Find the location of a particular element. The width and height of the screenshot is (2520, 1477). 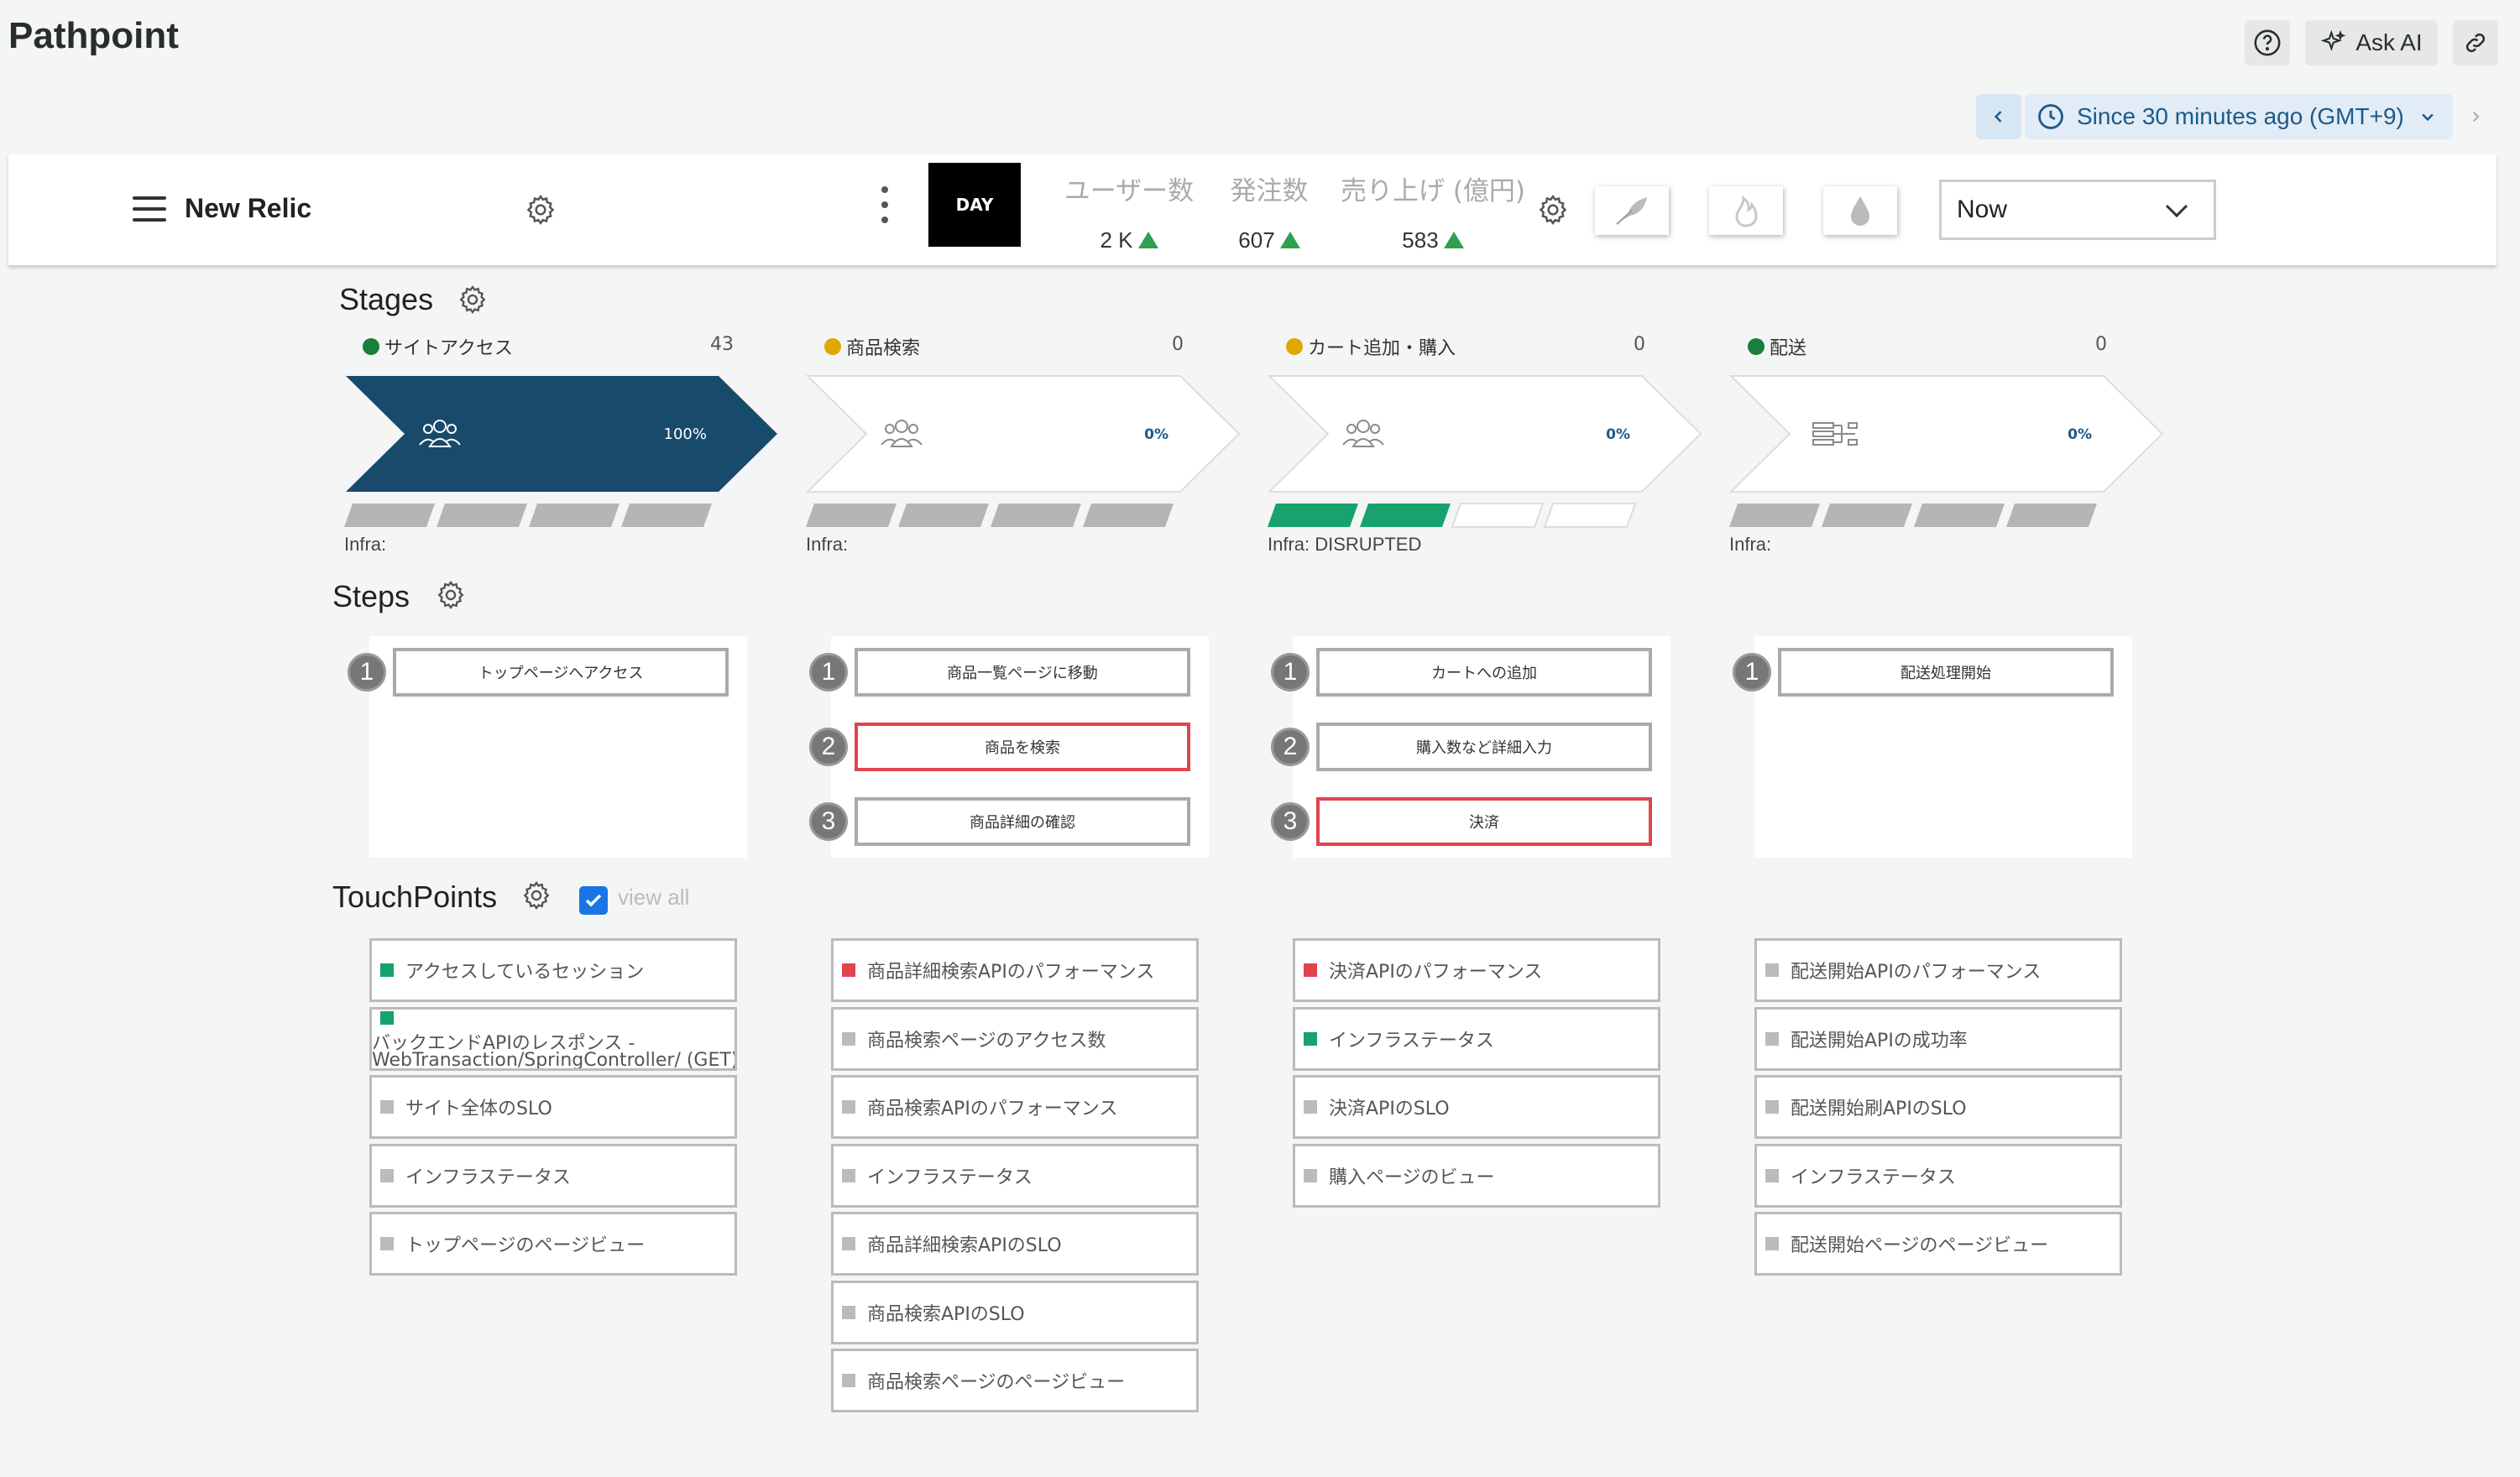

step-item: 1 配送処理開始 is located at coordinates (1932, 673).